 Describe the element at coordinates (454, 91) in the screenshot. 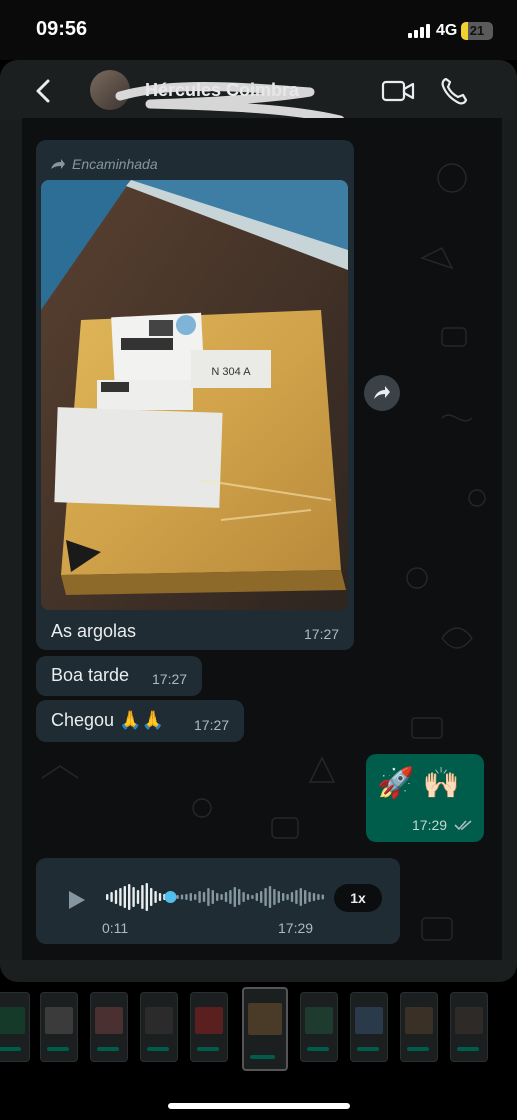

I see `voice-call-icon` at that location.